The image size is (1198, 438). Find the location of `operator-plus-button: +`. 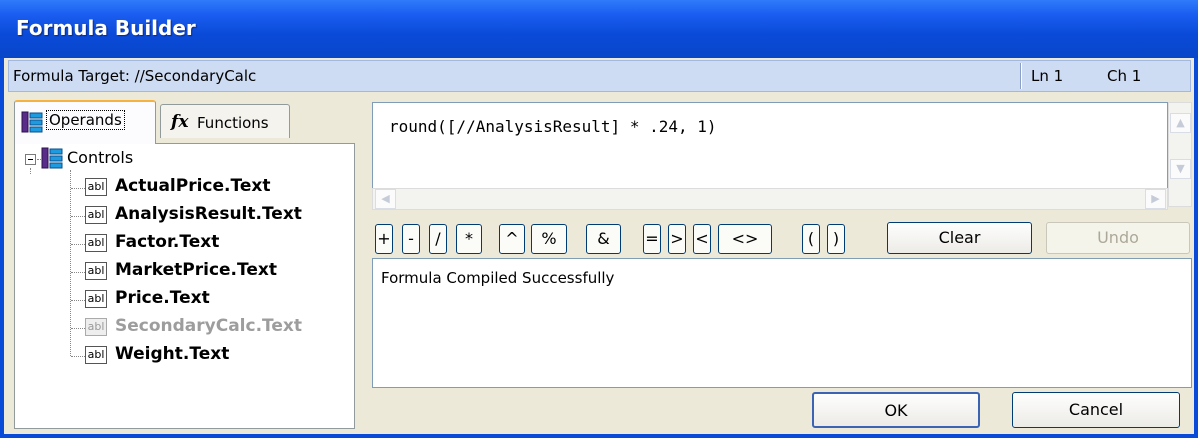

operator-plus-button: + is located at coordinates (384, 239).